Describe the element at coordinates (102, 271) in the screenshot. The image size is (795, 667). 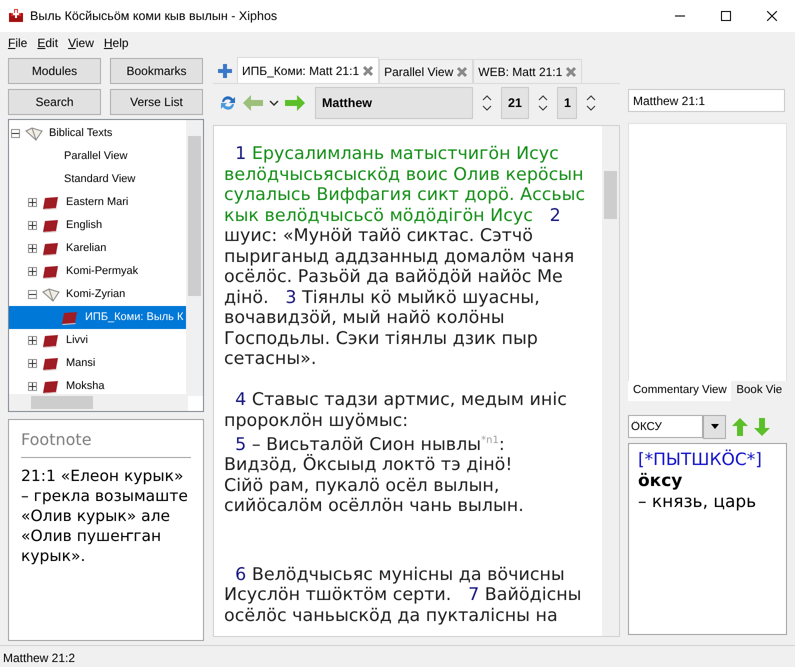
I see `tree-item: Komi-Permyak` at that location.